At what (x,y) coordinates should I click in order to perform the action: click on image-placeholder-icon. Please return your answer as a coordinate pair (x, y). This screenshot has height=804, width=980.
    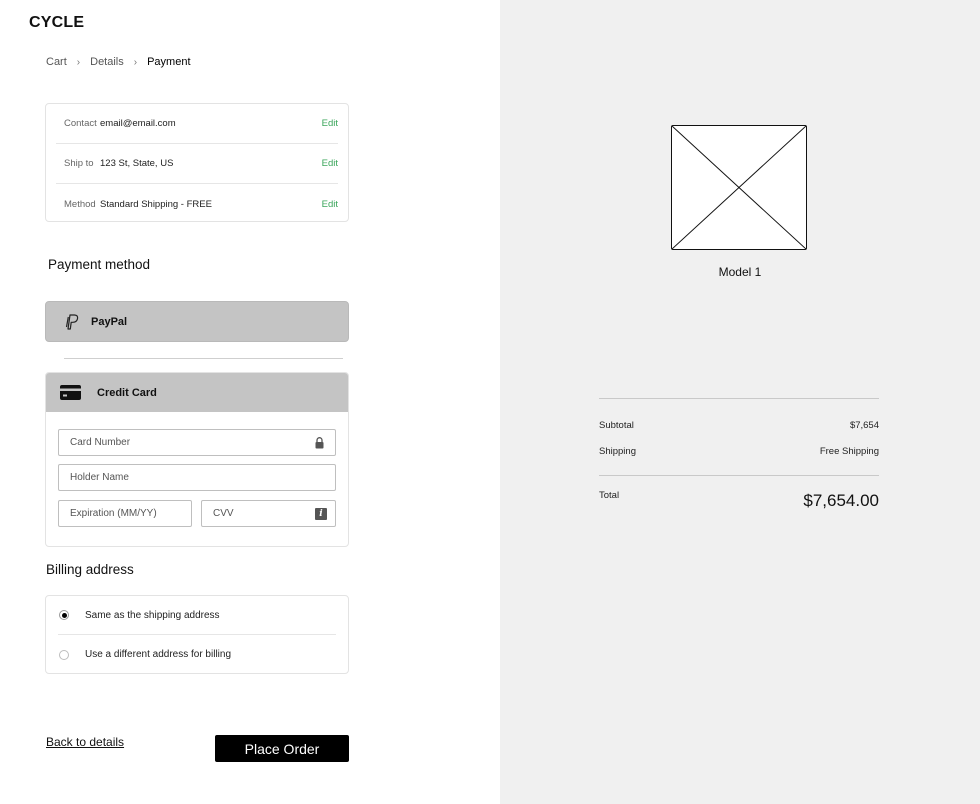
    Looking at the image, I should click on (739, 187).